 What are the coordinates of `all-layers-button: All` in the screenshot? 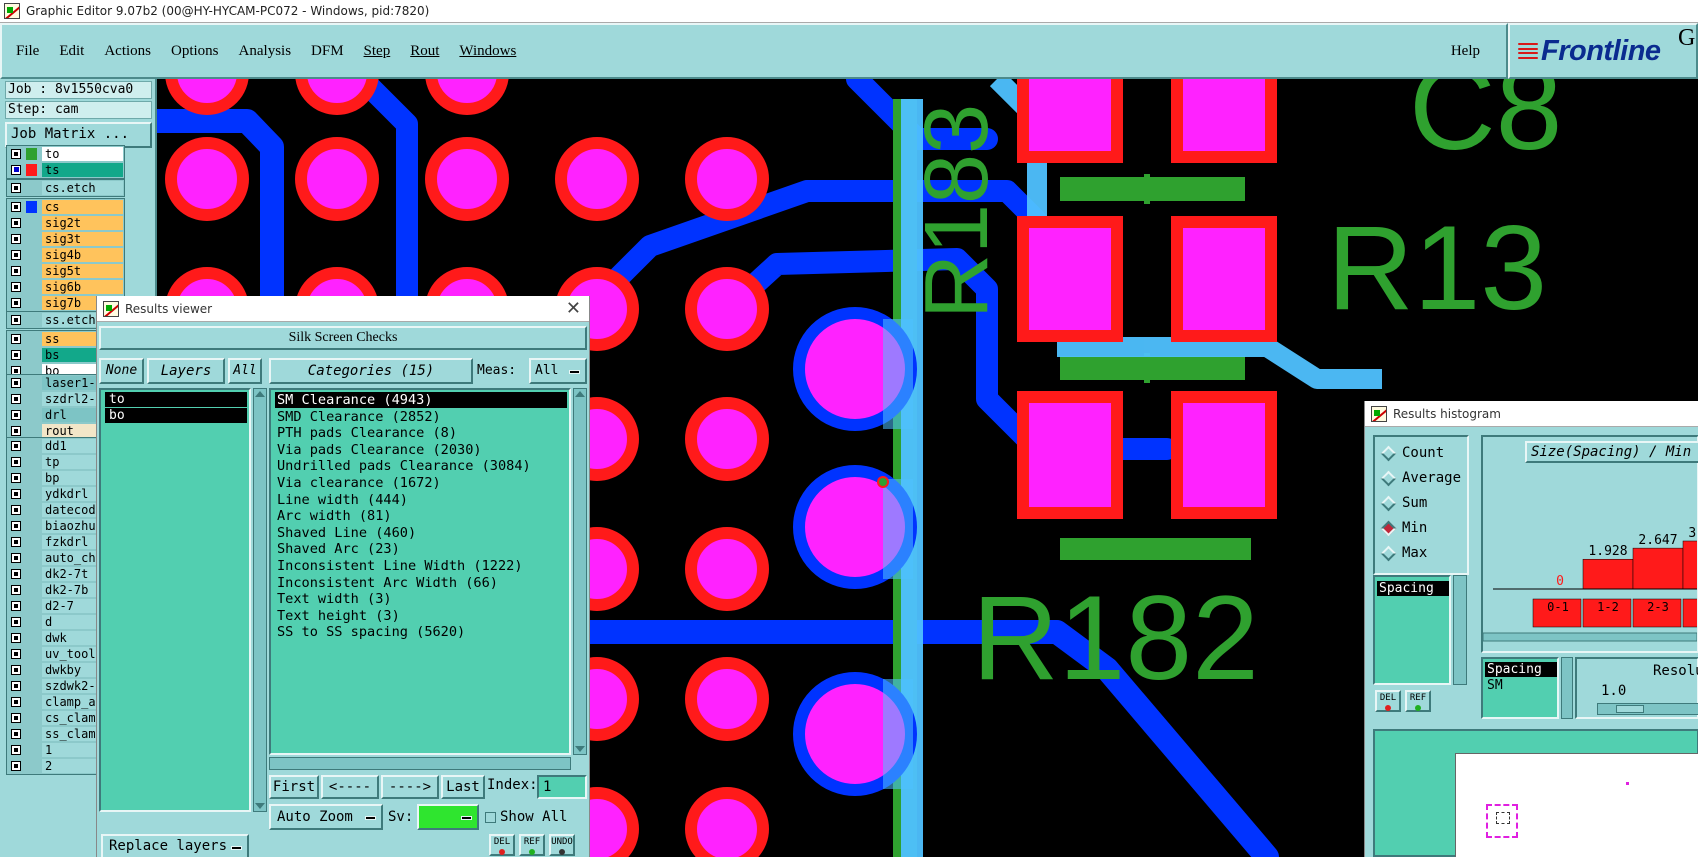 It's located at (245, 371).